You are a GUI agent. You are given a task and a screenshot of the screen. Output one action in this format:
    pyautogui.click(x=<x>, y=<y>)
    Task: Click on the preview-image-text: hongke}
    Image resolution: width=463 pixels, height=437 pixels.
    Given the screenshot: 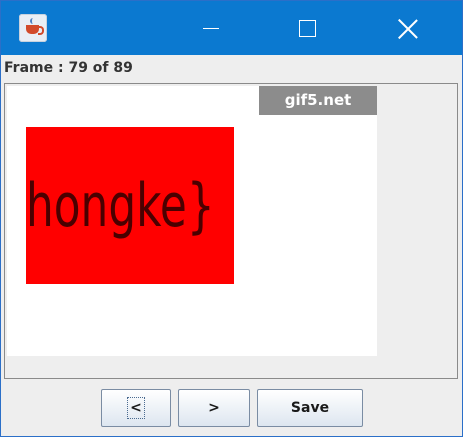 What is the action you would take?
    pyautogui.click(x=120, y=206)
    